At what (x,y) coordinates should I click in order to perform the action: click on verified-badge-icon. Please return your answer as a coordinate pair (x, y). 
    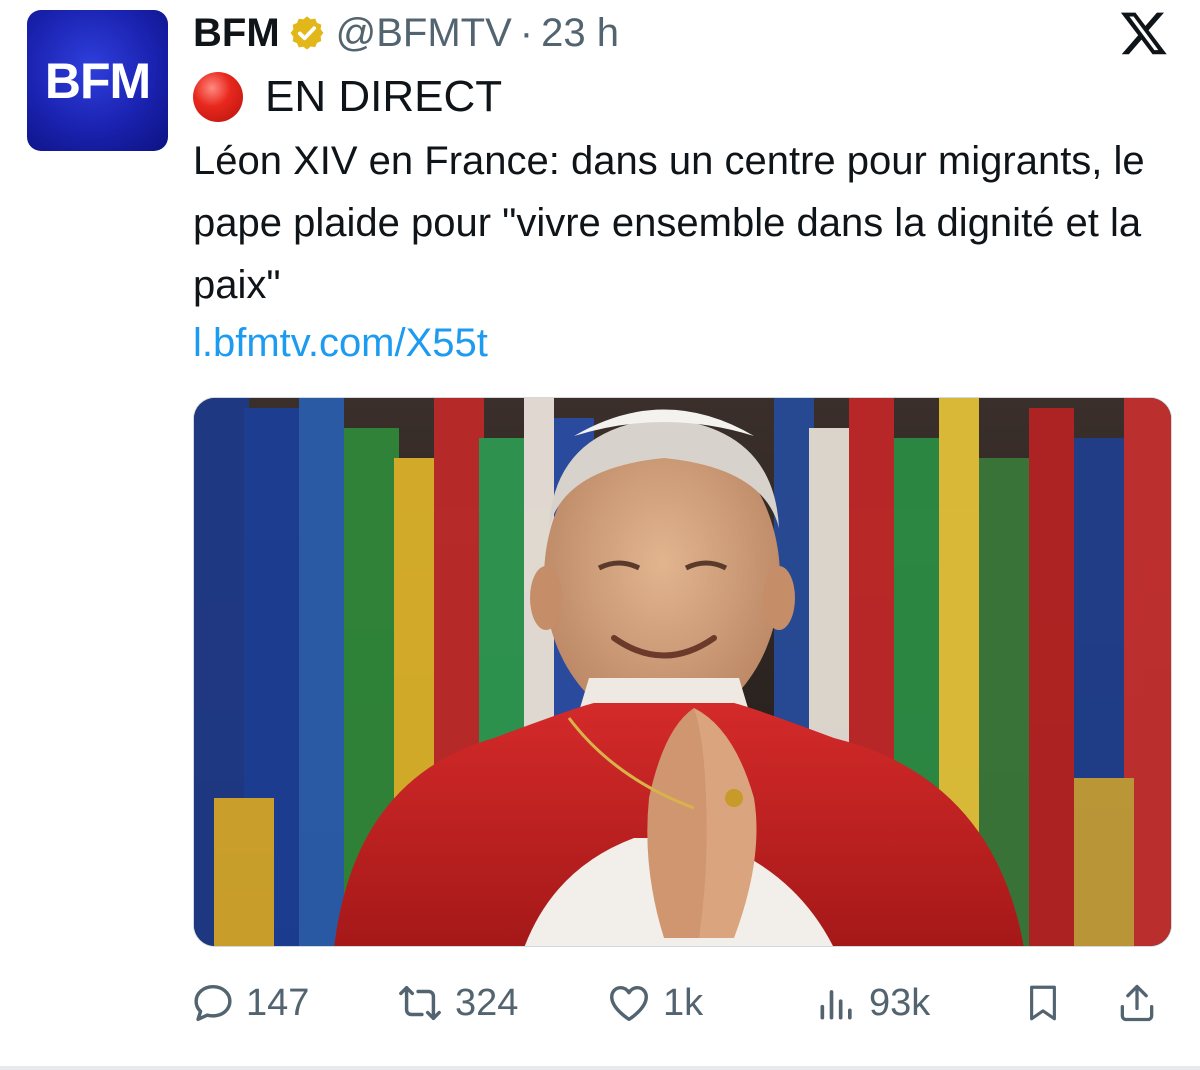
    Looking at the image, I should click on (307, 33).